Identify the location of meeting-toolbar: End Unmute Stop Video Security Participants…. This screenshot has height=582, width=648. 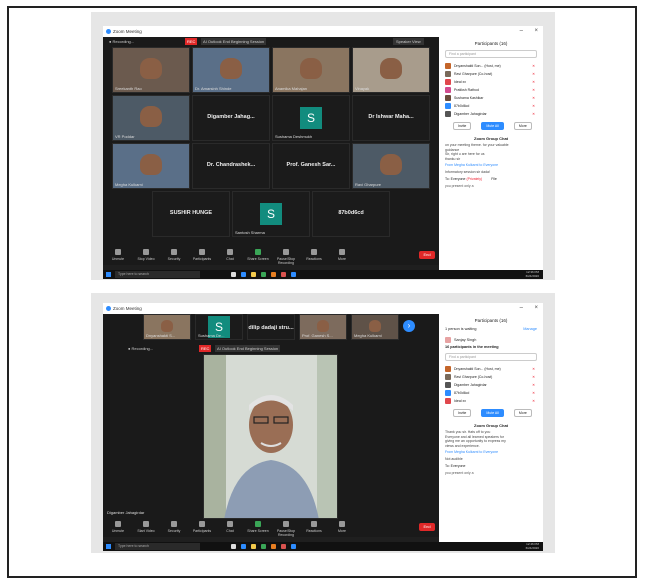
(271, 256).